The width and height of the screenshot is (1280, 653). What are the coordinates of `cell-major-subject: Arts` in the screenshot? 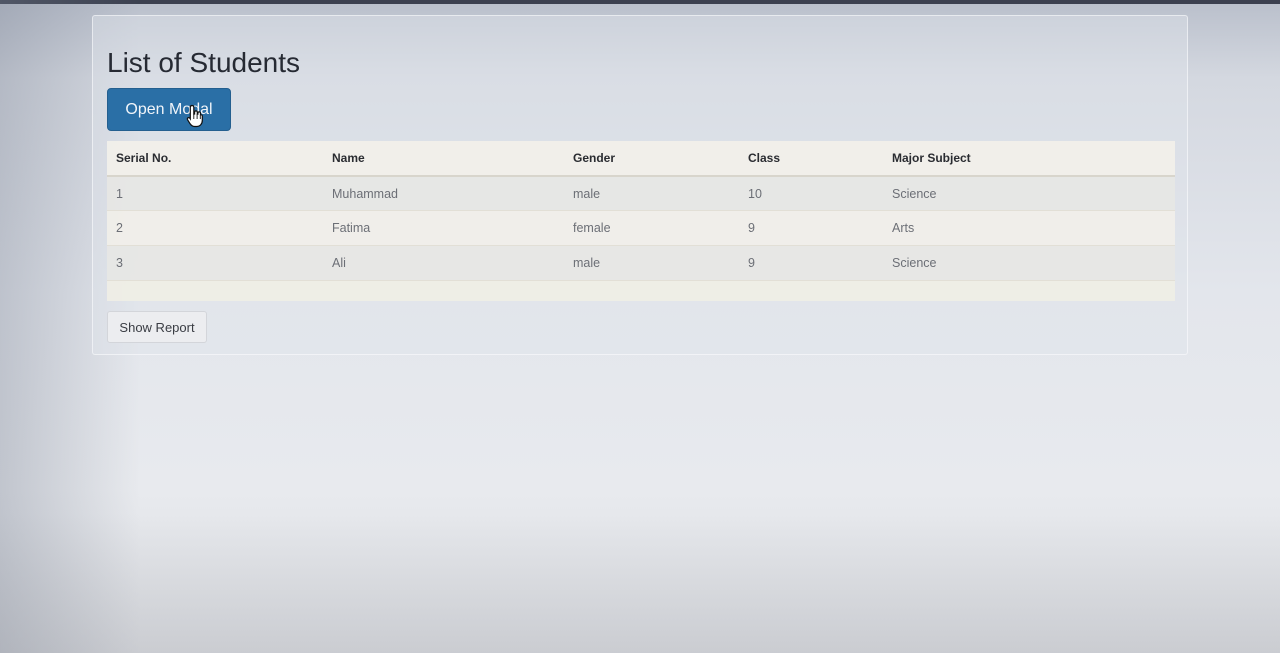 It's located at (1029, 227).